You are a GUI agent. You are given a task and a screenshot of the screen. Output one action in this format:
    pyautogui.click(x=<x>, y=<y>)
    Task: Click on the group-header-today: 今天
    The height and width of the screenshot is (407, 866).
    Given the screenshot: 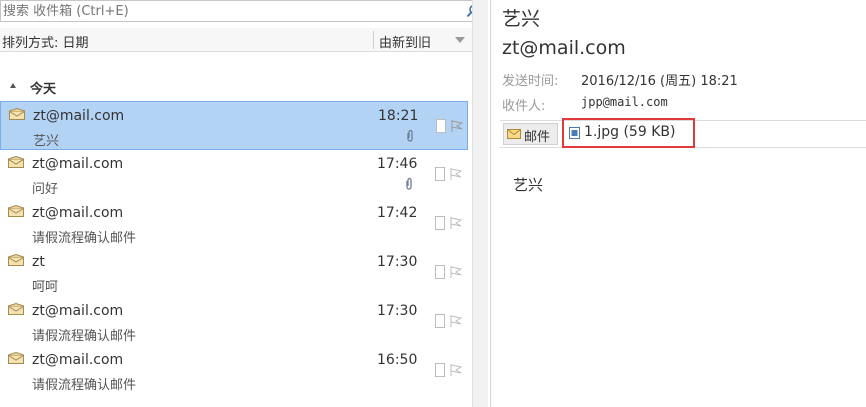 What is the action you would take?
    pyautogui.click(x=43, y=87)
    